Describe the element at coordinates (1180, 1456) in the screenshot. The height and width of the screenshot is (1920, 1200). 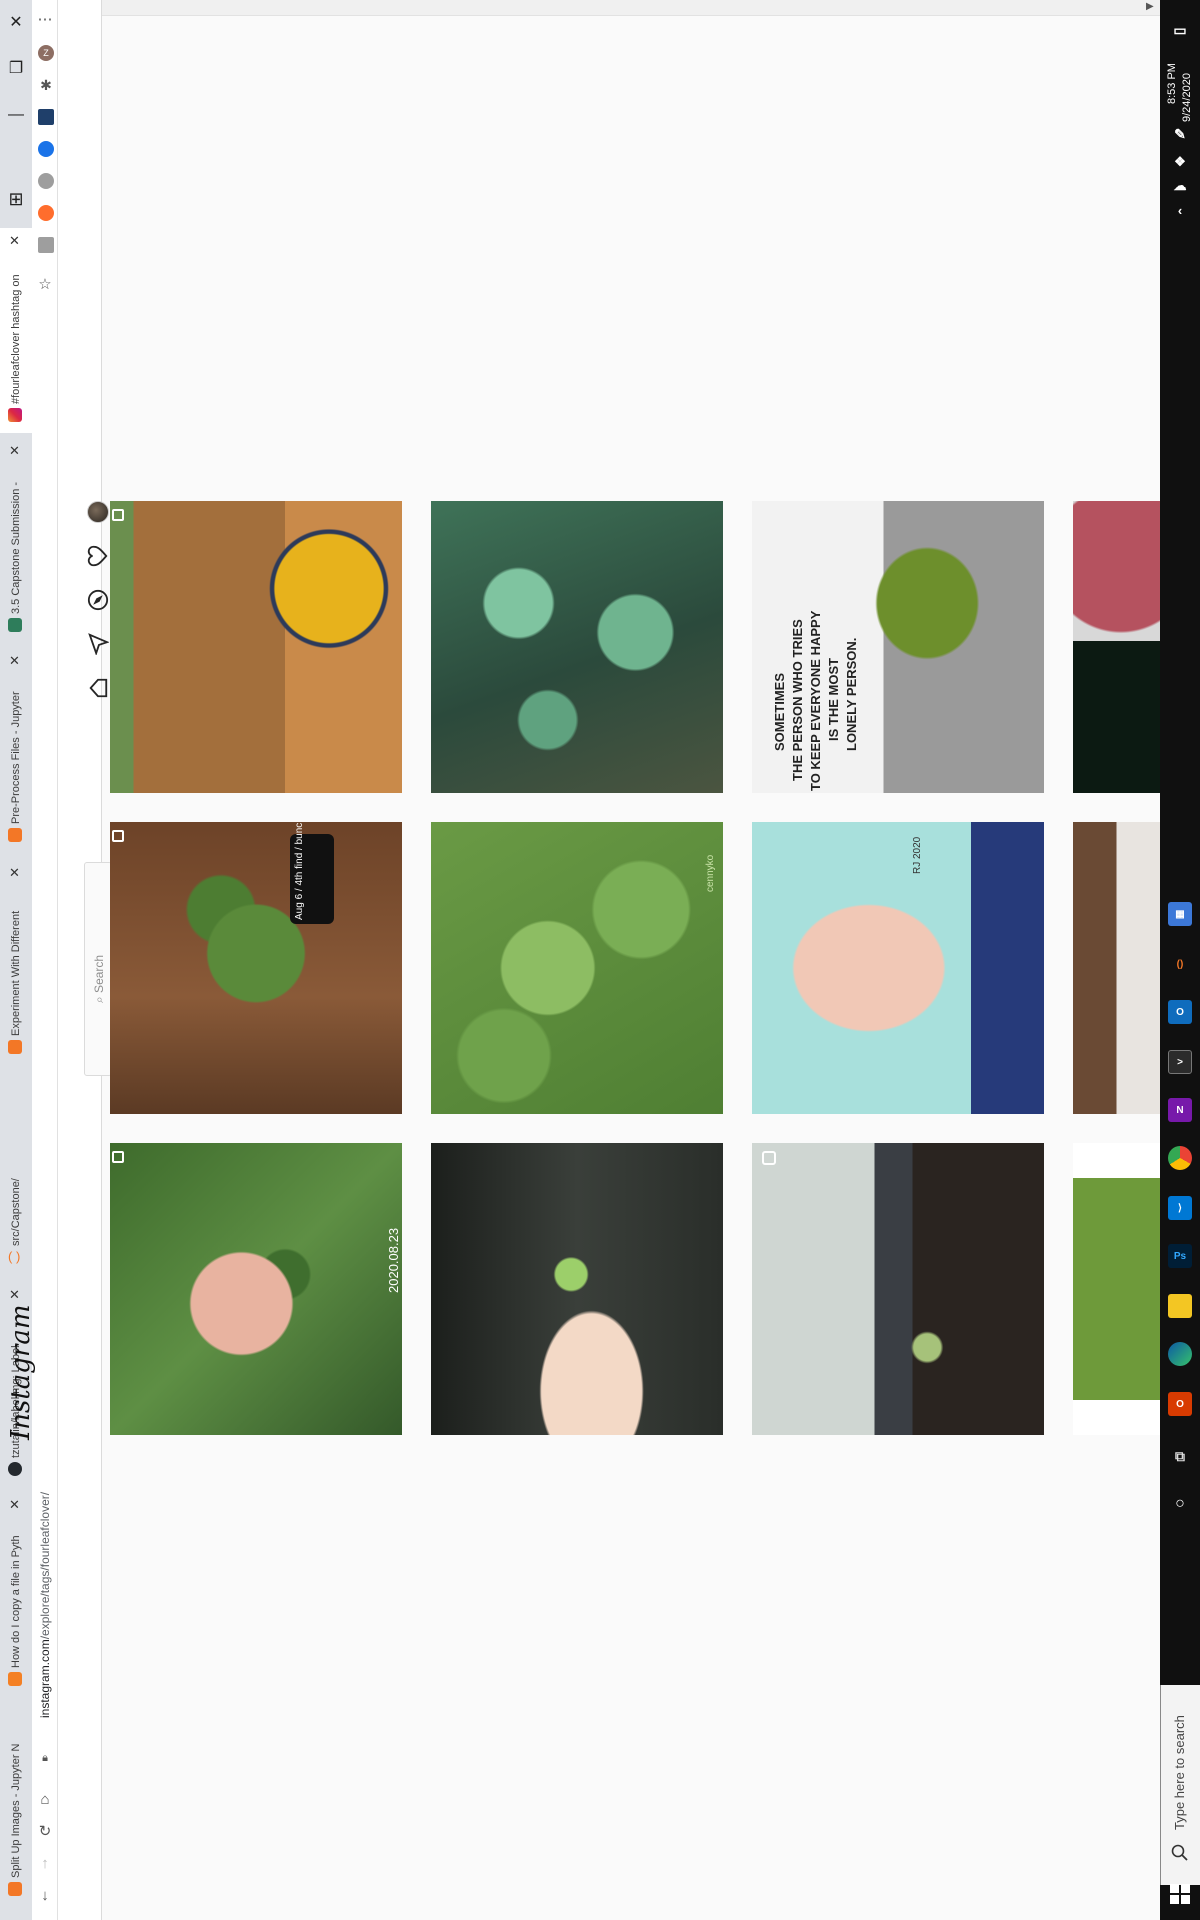
I see `task-view-icon: ⧉` at that location.